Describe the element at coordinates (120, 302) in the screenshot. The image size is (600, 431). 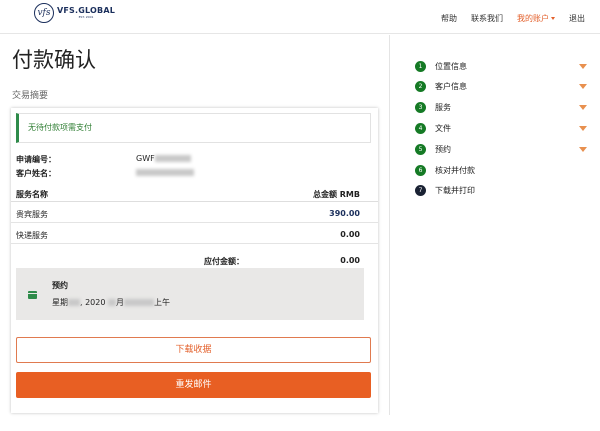
I see `appointment-month-suffix: 月` at that location.